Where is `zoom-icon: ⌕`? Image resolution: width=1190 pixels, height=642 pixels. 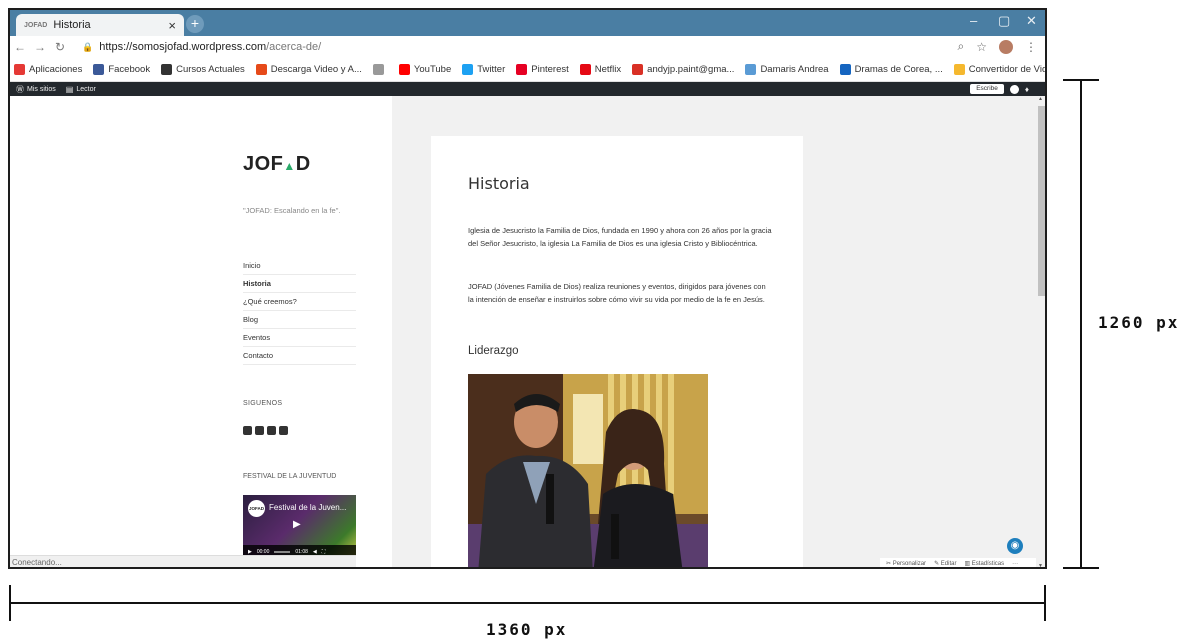
zoom-icon: ⌕ is located at coordinates (961, 46).